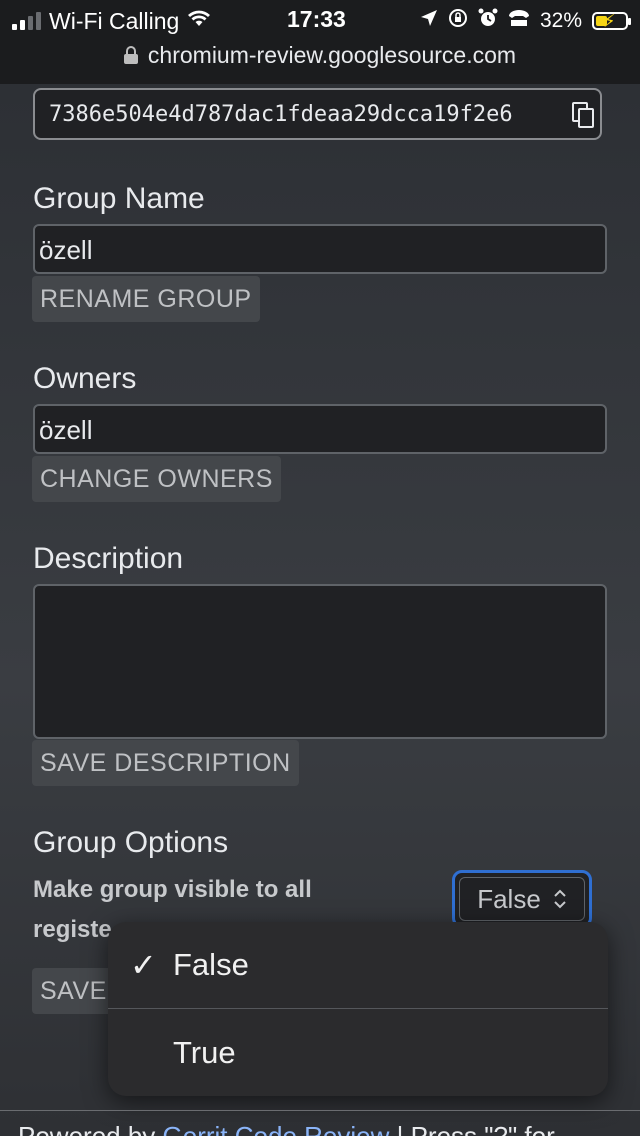  I want to click on select-dropdown-menu: ✓ False True, so click(358, 1009).